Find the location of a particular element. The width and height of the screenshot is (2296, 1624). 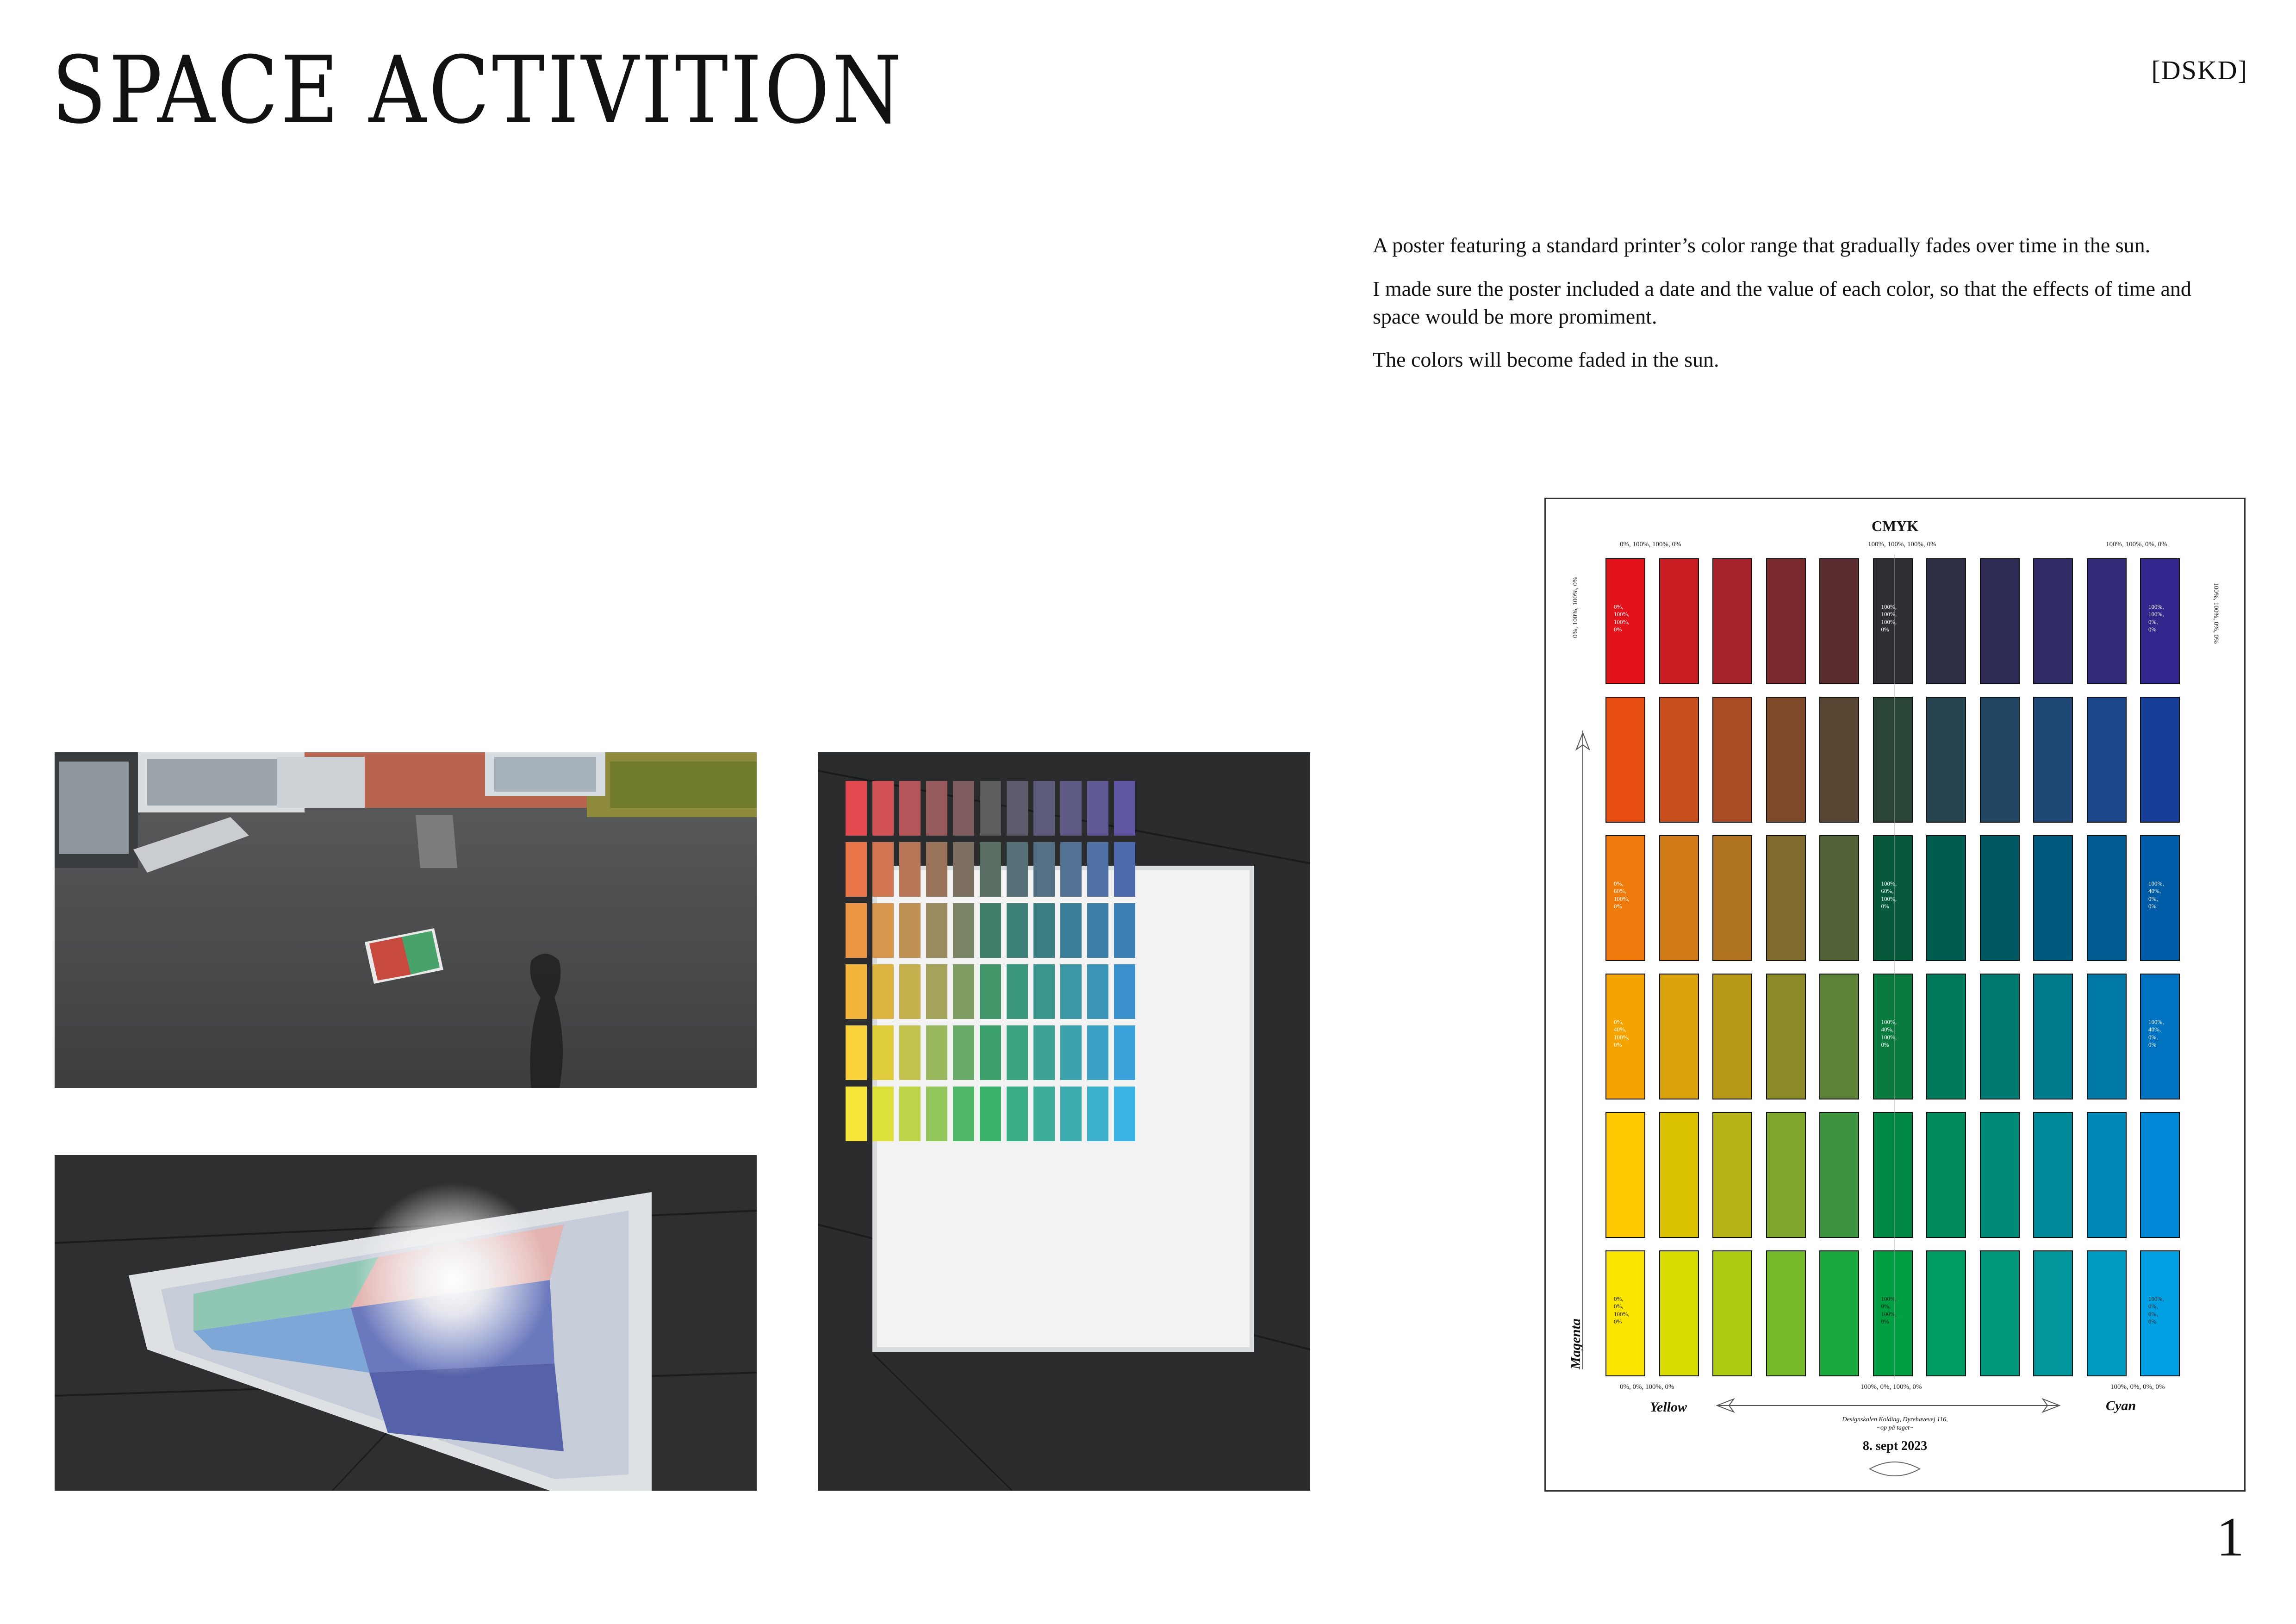

dskd-mark: [DSKD] is located at coordinates (2199, 70).